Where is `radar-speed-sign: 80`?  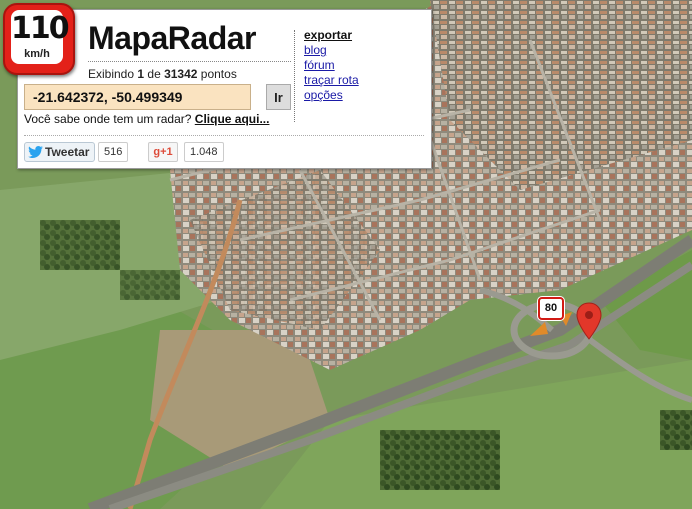 radar-speed-sign: 80 is located at coordinates (551, 308).